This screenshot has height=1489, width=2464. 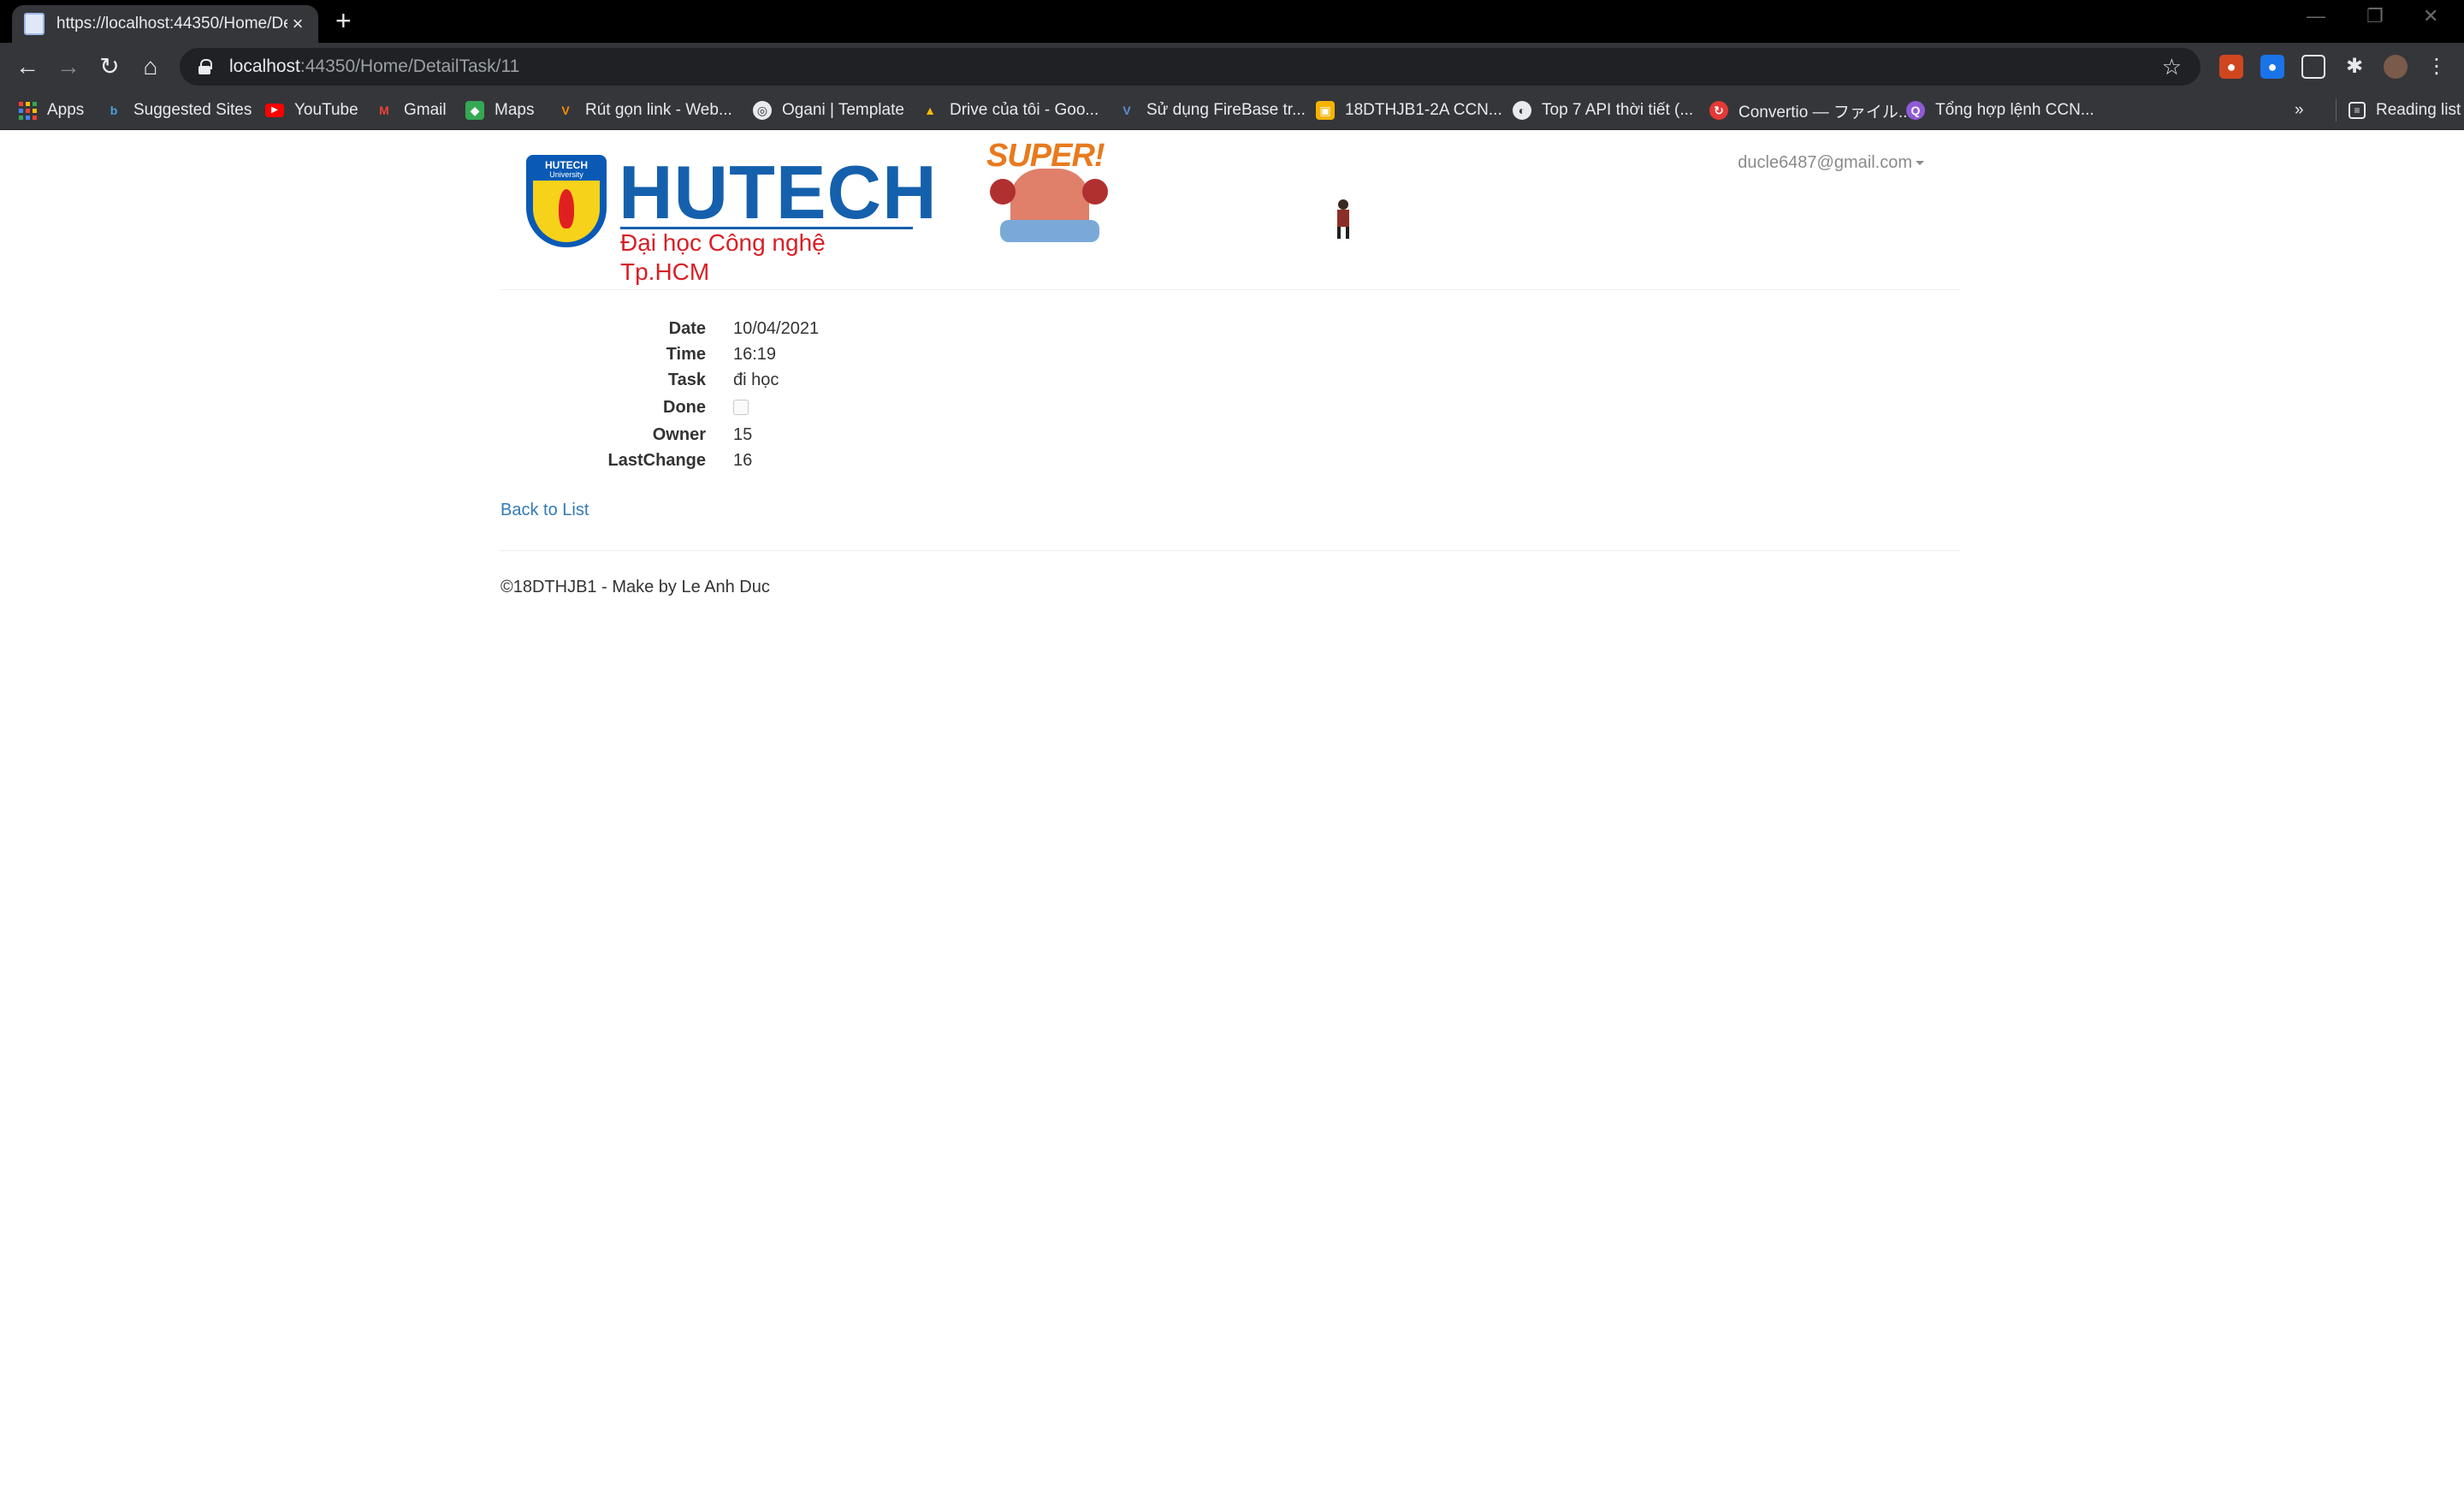 What do you see at coordinates (1230, 290) in the screenshot?
I see `header-divider` at bounding box center [1230, 290].